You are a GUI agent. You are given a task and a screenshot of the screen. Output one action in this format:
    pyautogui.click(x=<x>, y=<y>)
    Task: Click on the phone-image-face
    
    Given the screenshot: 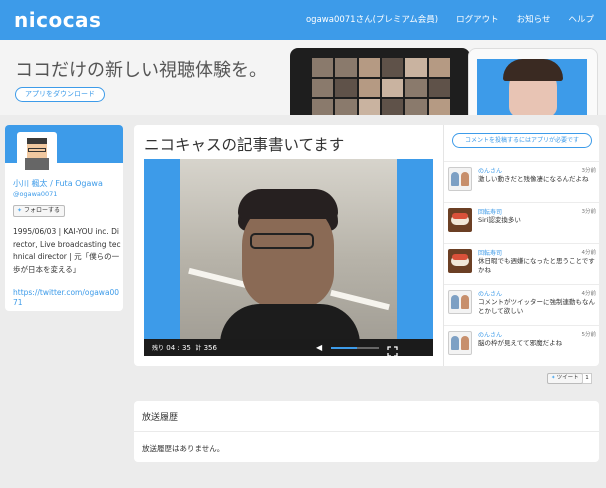 What is the action you would take?
    pyautogui.click(x=533, y=81)
    